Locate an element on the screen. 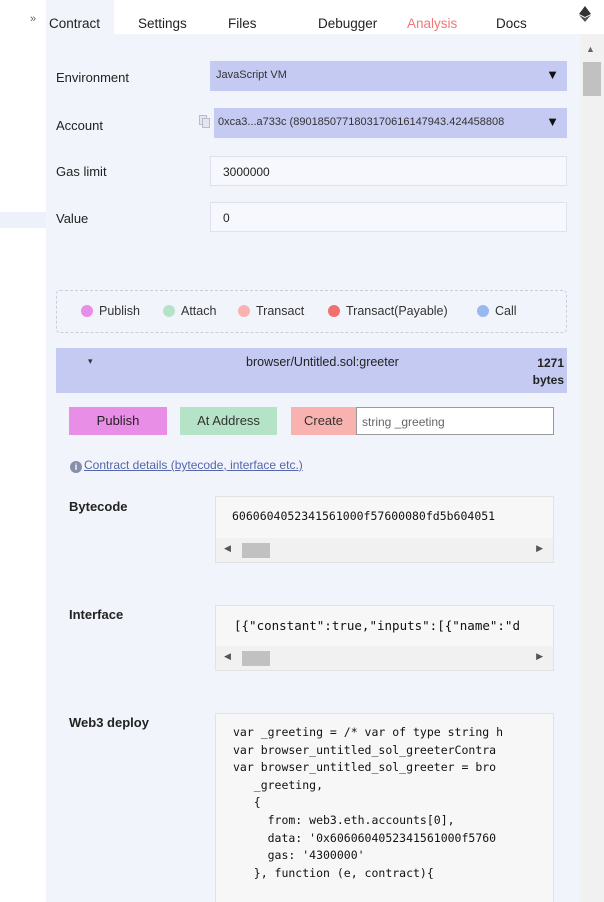 This screenshot has width=604, height=902. create-button: Create is located at coordinates (323, 421).